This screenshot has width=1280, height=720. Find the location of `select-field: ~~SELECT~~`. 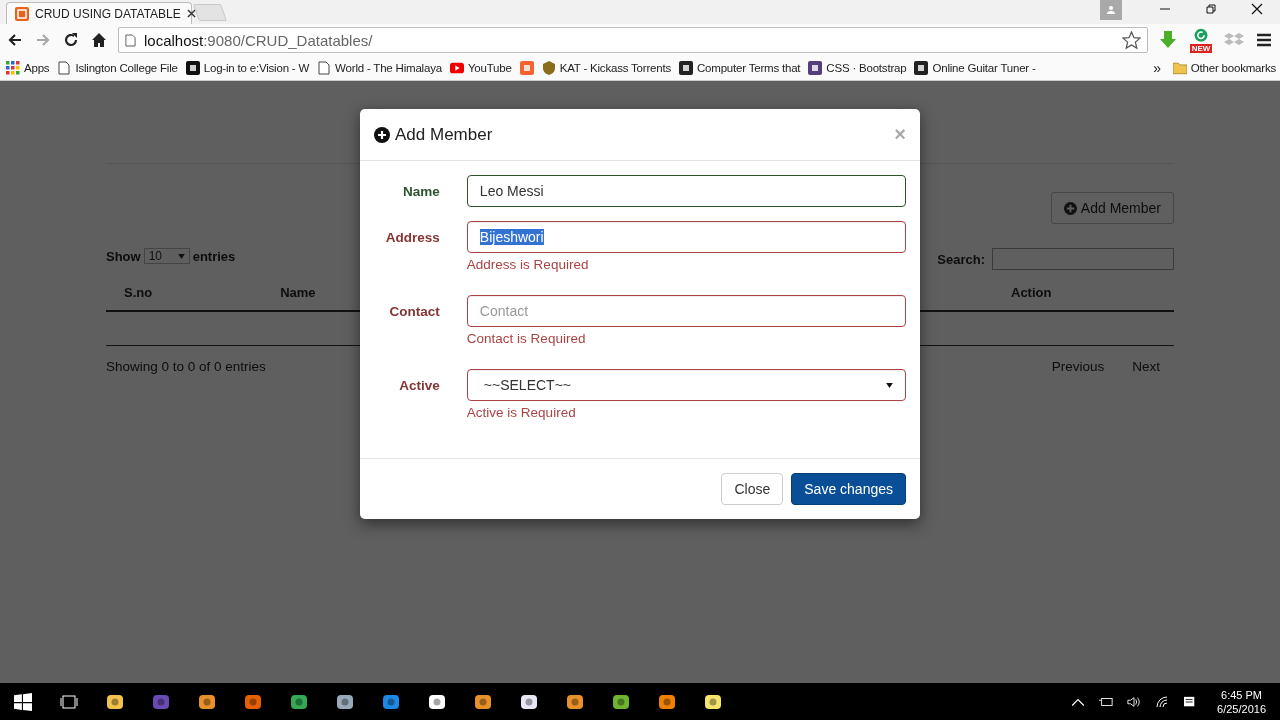

select-field: ~~SELECT~~ is located at coordinates (686, 385).